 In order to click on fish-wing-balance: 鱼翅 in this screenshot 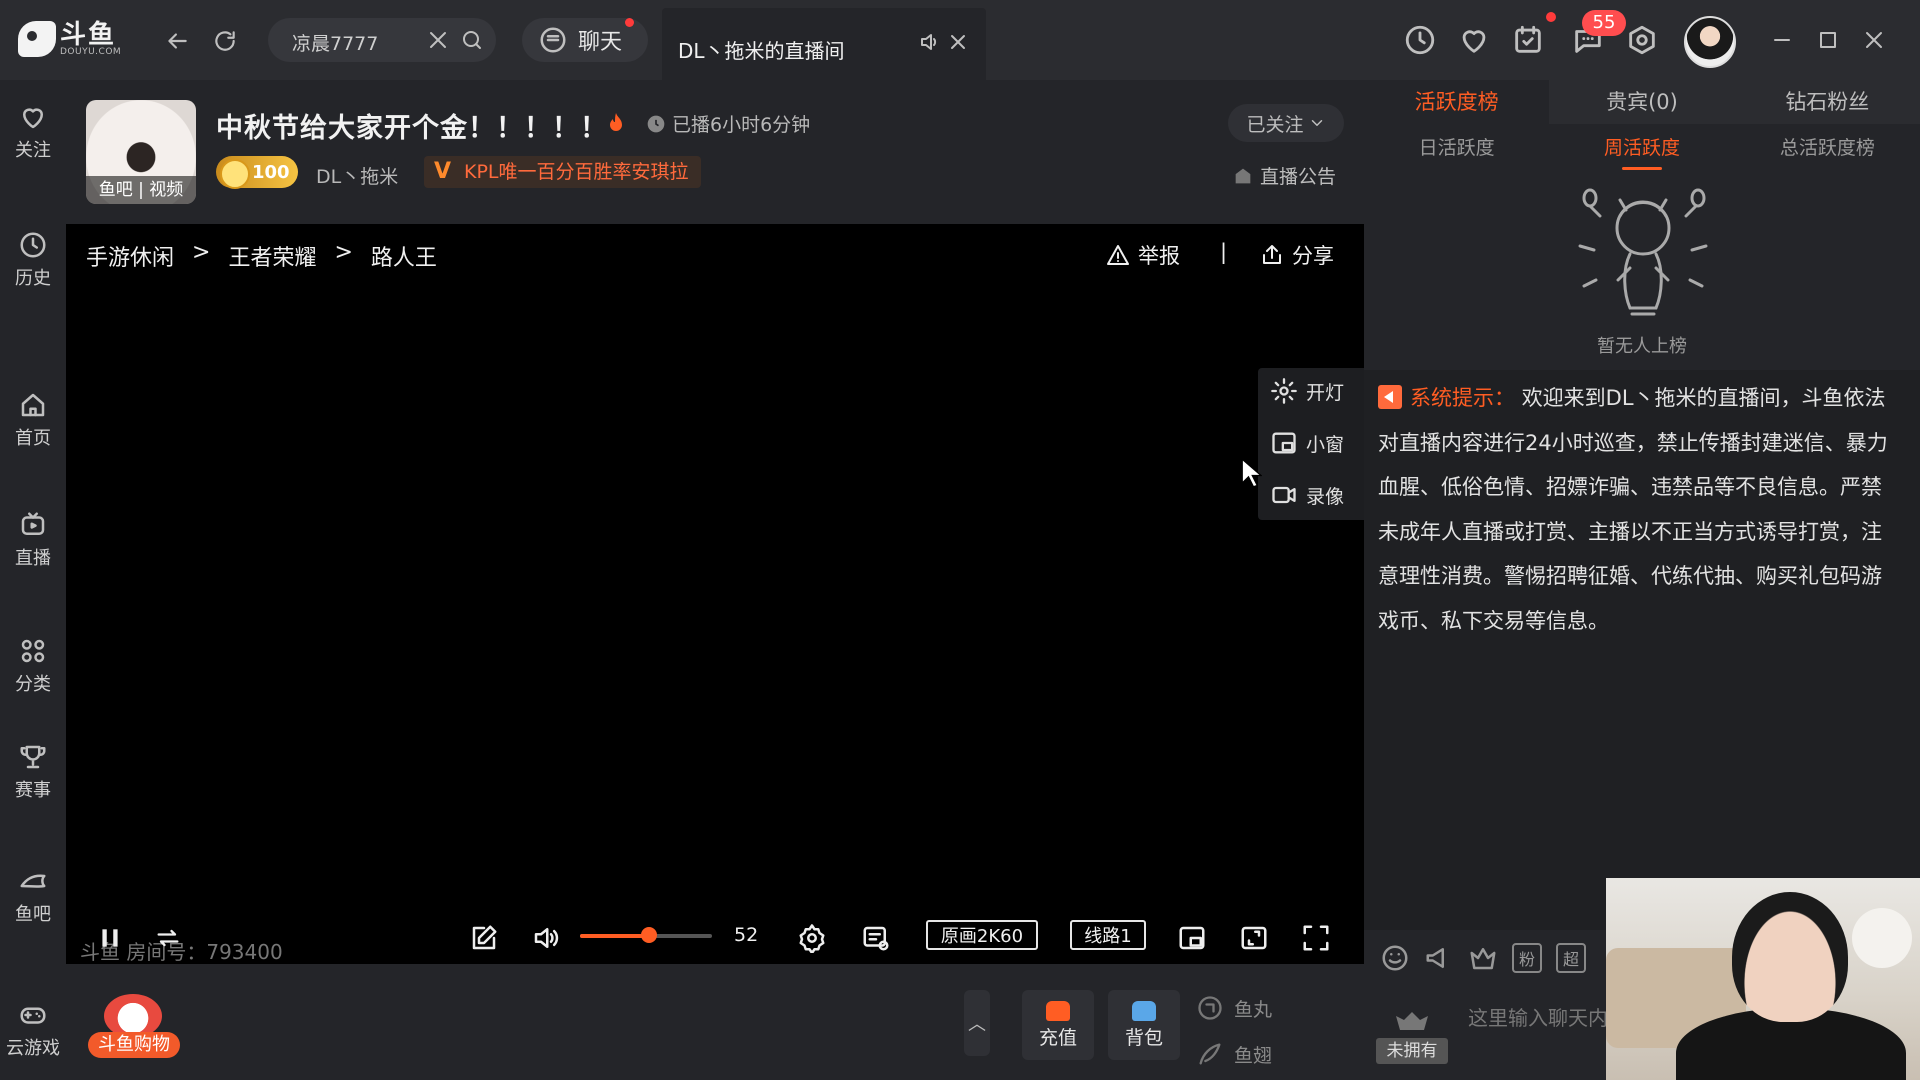, I will do `click(1234, 1054)`.